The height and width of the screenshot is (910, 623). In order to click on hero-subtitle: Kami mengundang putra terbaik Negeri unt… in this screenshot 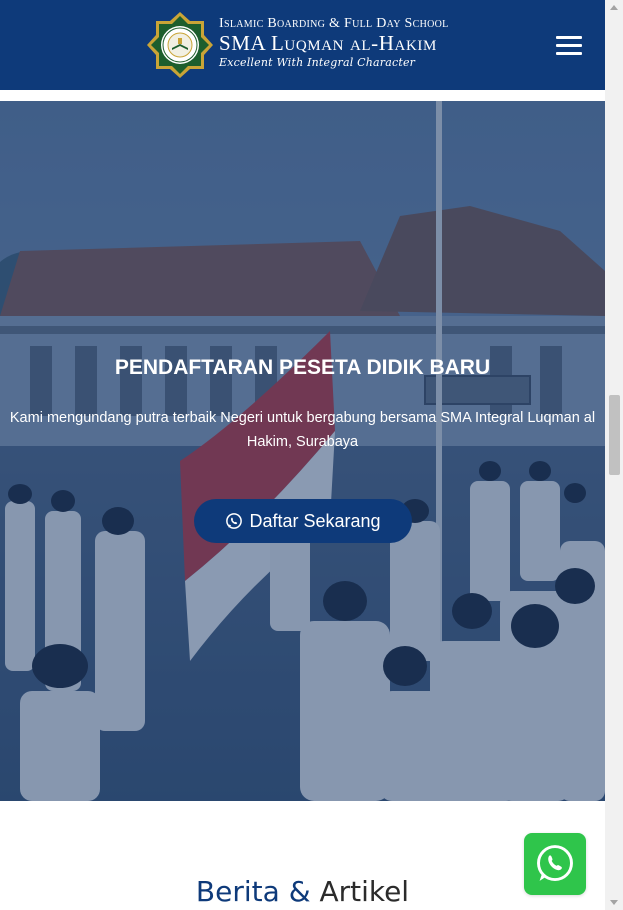, I will do `click(302, 430)`.